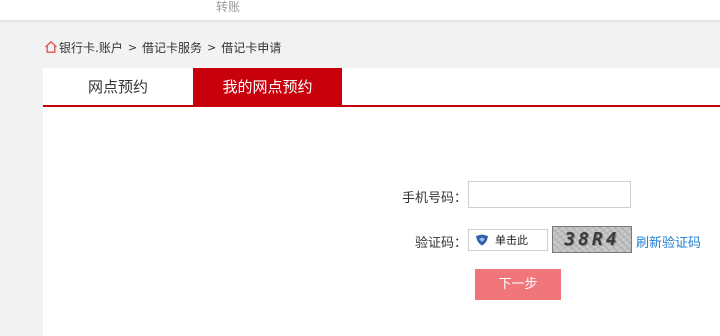 The image size is (720, 336). I want to click on captcha-input: 单击此, so click(508, 240).